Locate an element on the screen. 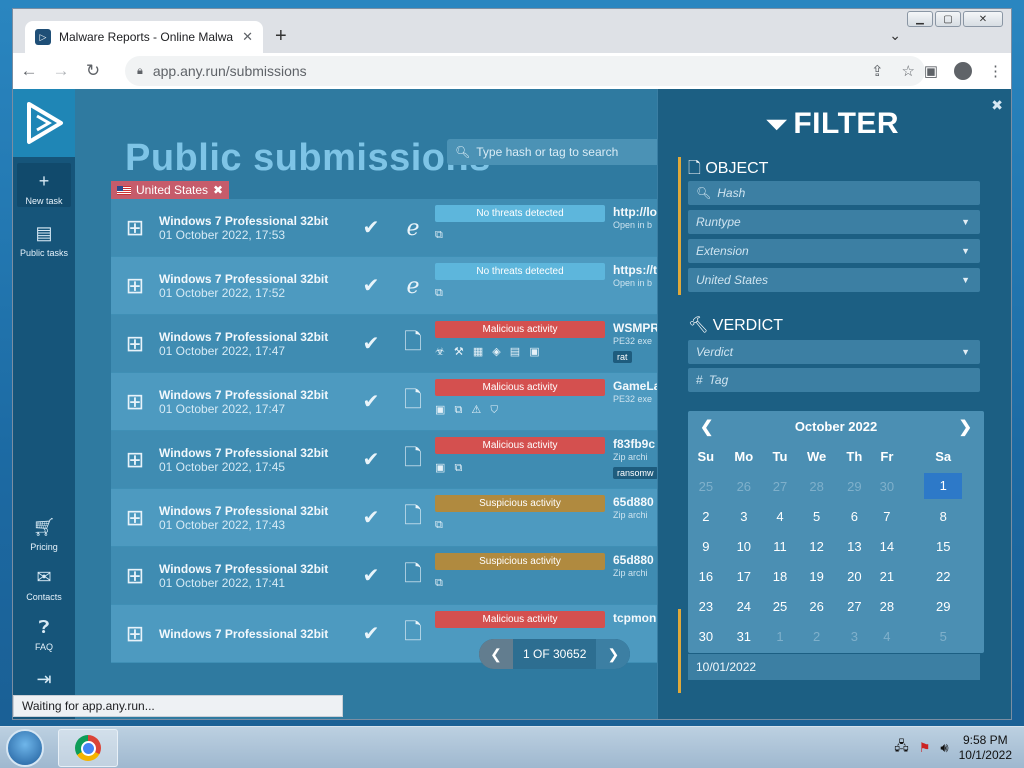 This screenshot has width=1024, height=768. calendar-day: 10 is located at coordinates (744, 546).